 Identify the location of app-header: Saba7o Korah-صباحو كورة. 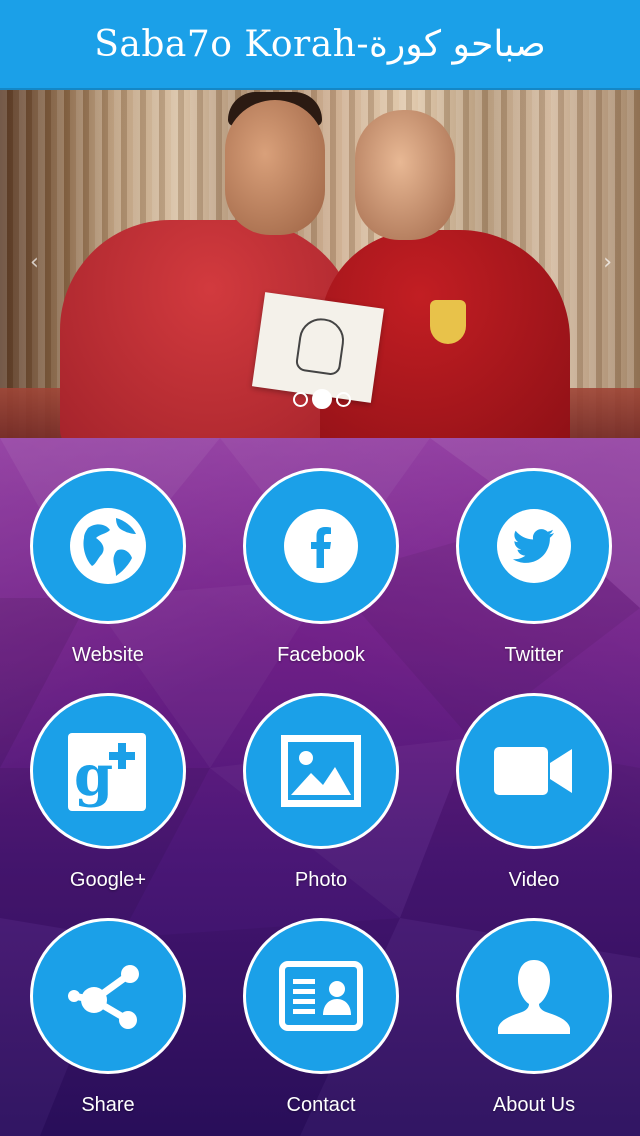
(320, 45).